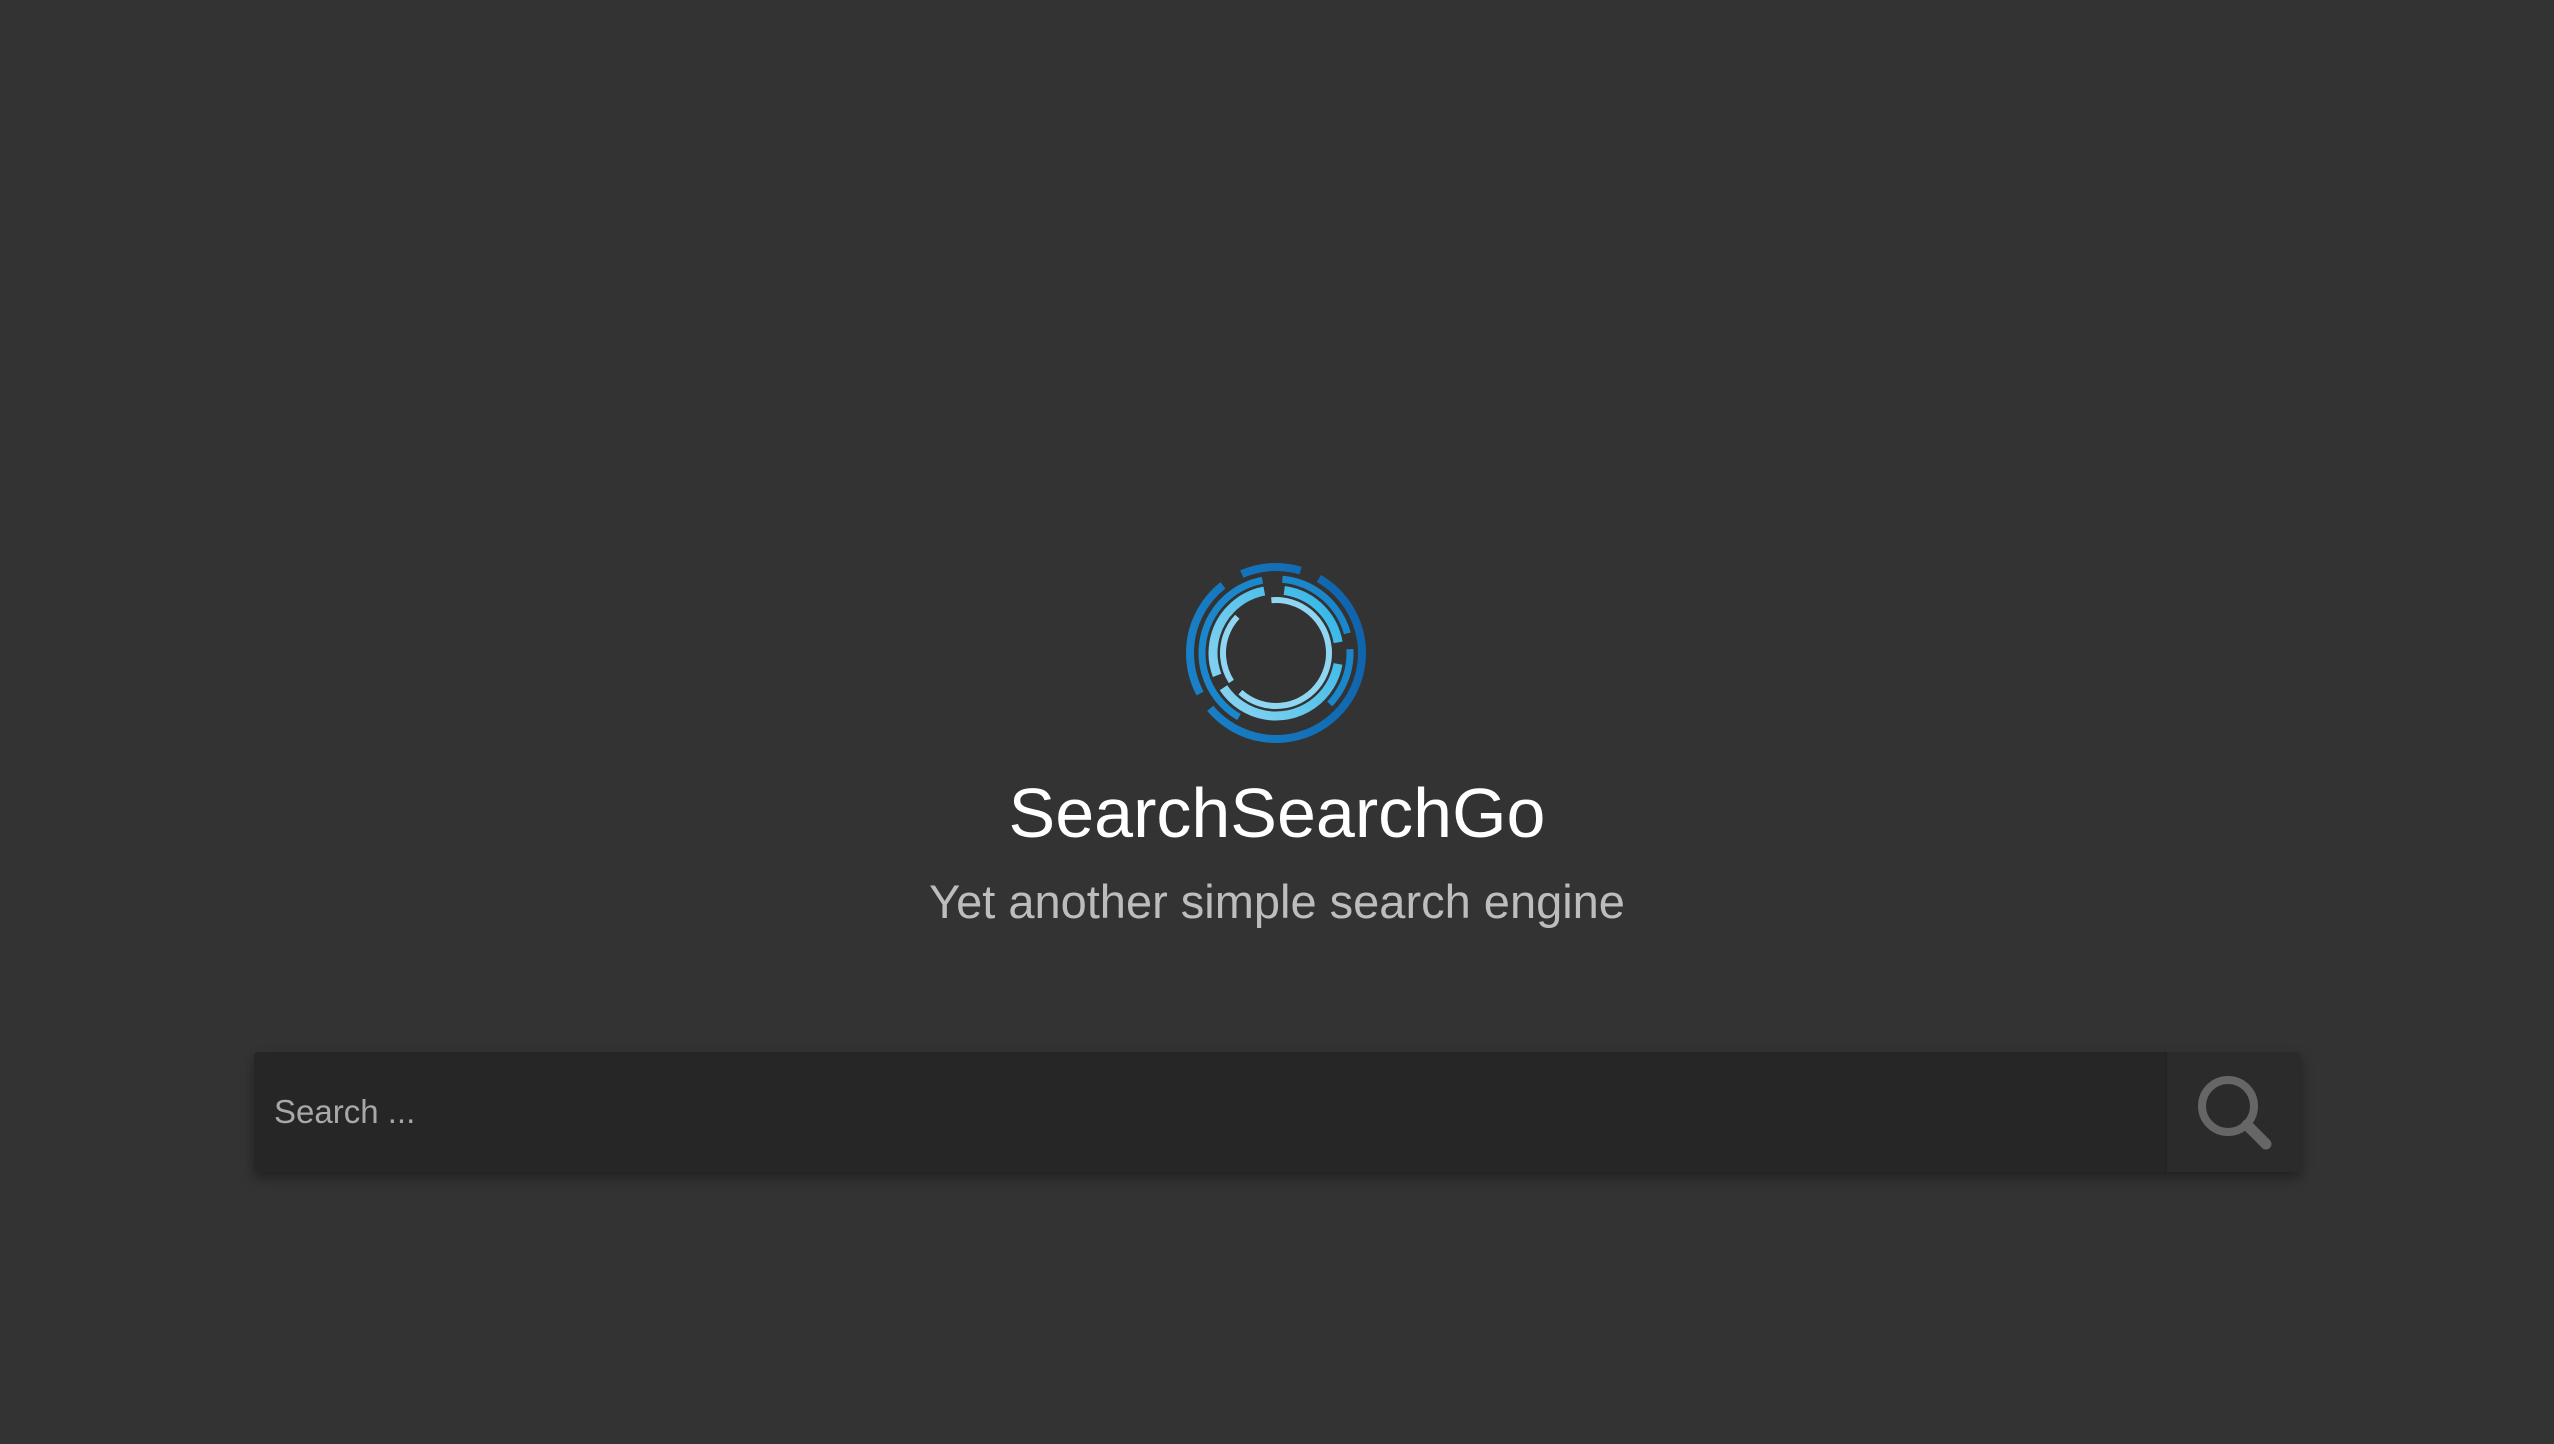 This screenshot has height=1444, width=2554. I want to click on search-icon, so click(2235, 1113).